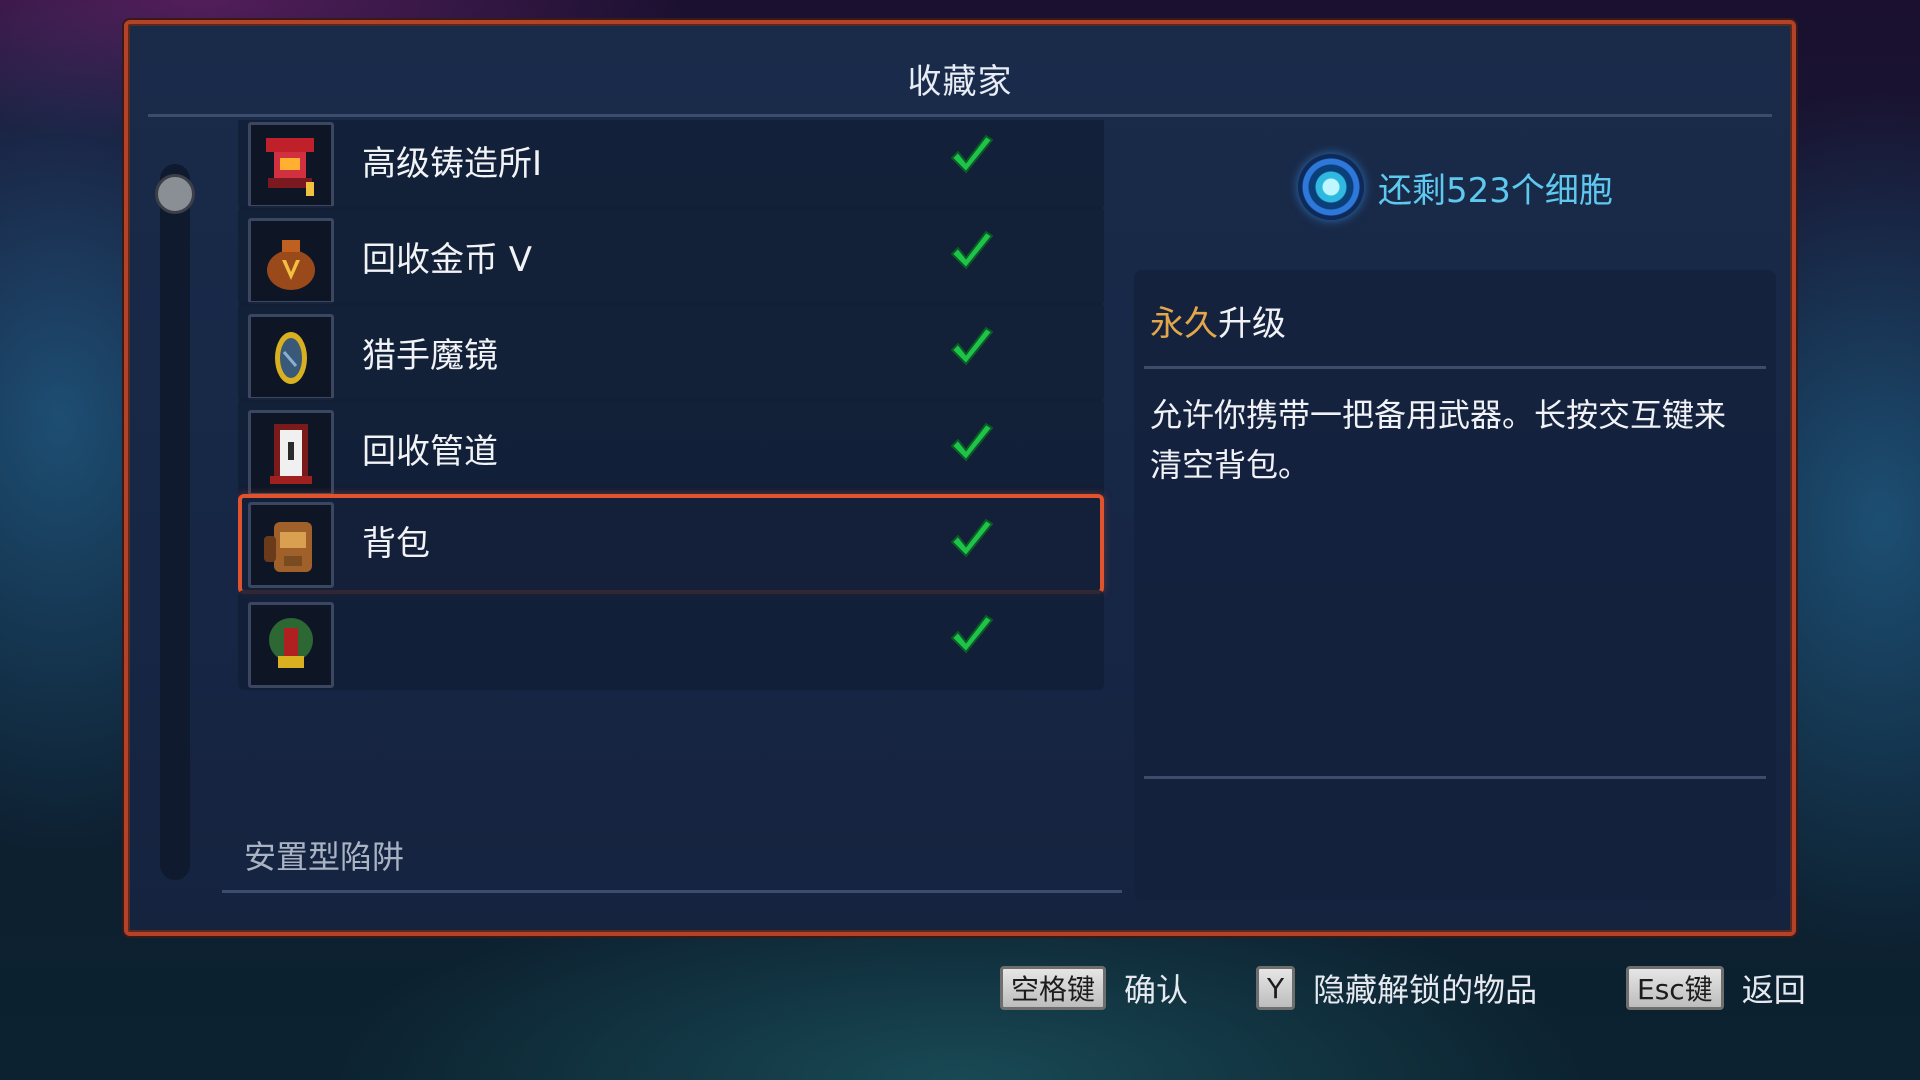 This screenshot has width=1920, height=1080. What do you see at coordinates (960, 988) in the screenshot?
I see `control-hints: 空格键 确认 Y 隐藏解锁的物品 Esc键 返回` at bounding box center [960, 988].